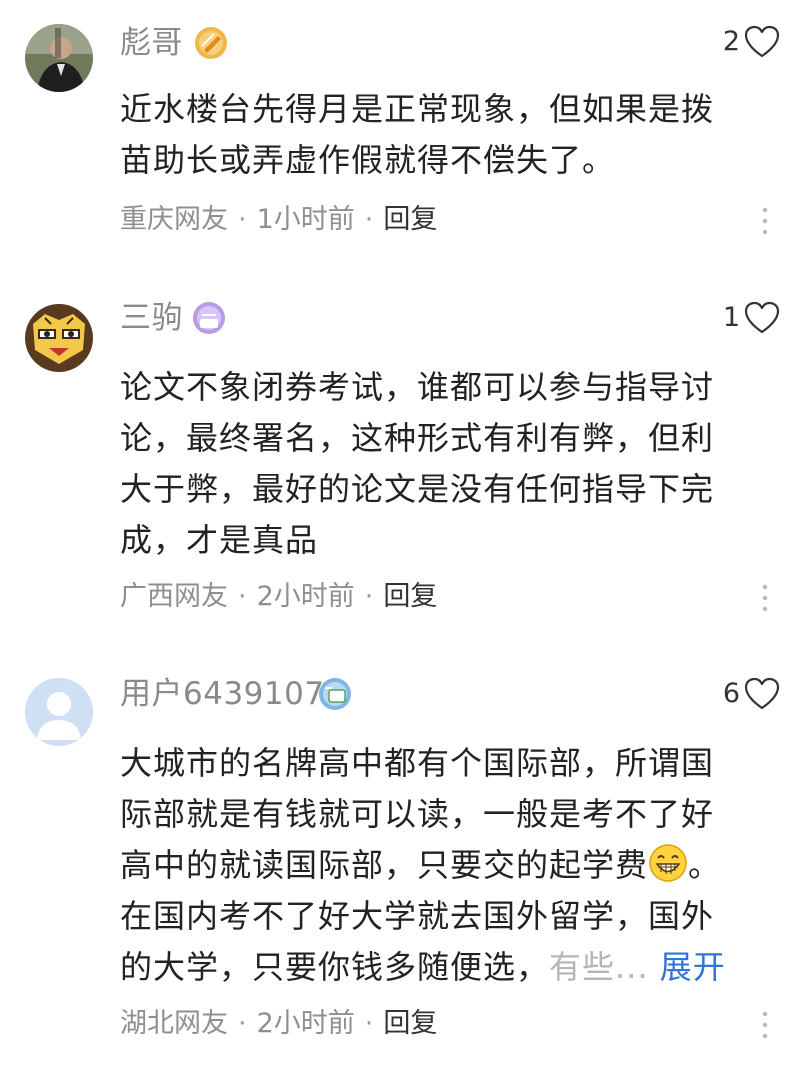 The height and width of the screenshot is (1066, 808). Describe the element at coordinates (305, 219) in the screenshot. I see `time-label: 1小时前` at that location.